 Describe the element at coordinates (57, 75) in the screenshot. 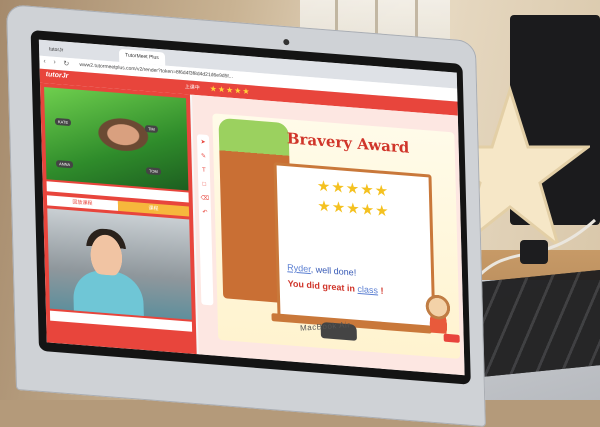

I see `app-logo: tutorJr` at that location.